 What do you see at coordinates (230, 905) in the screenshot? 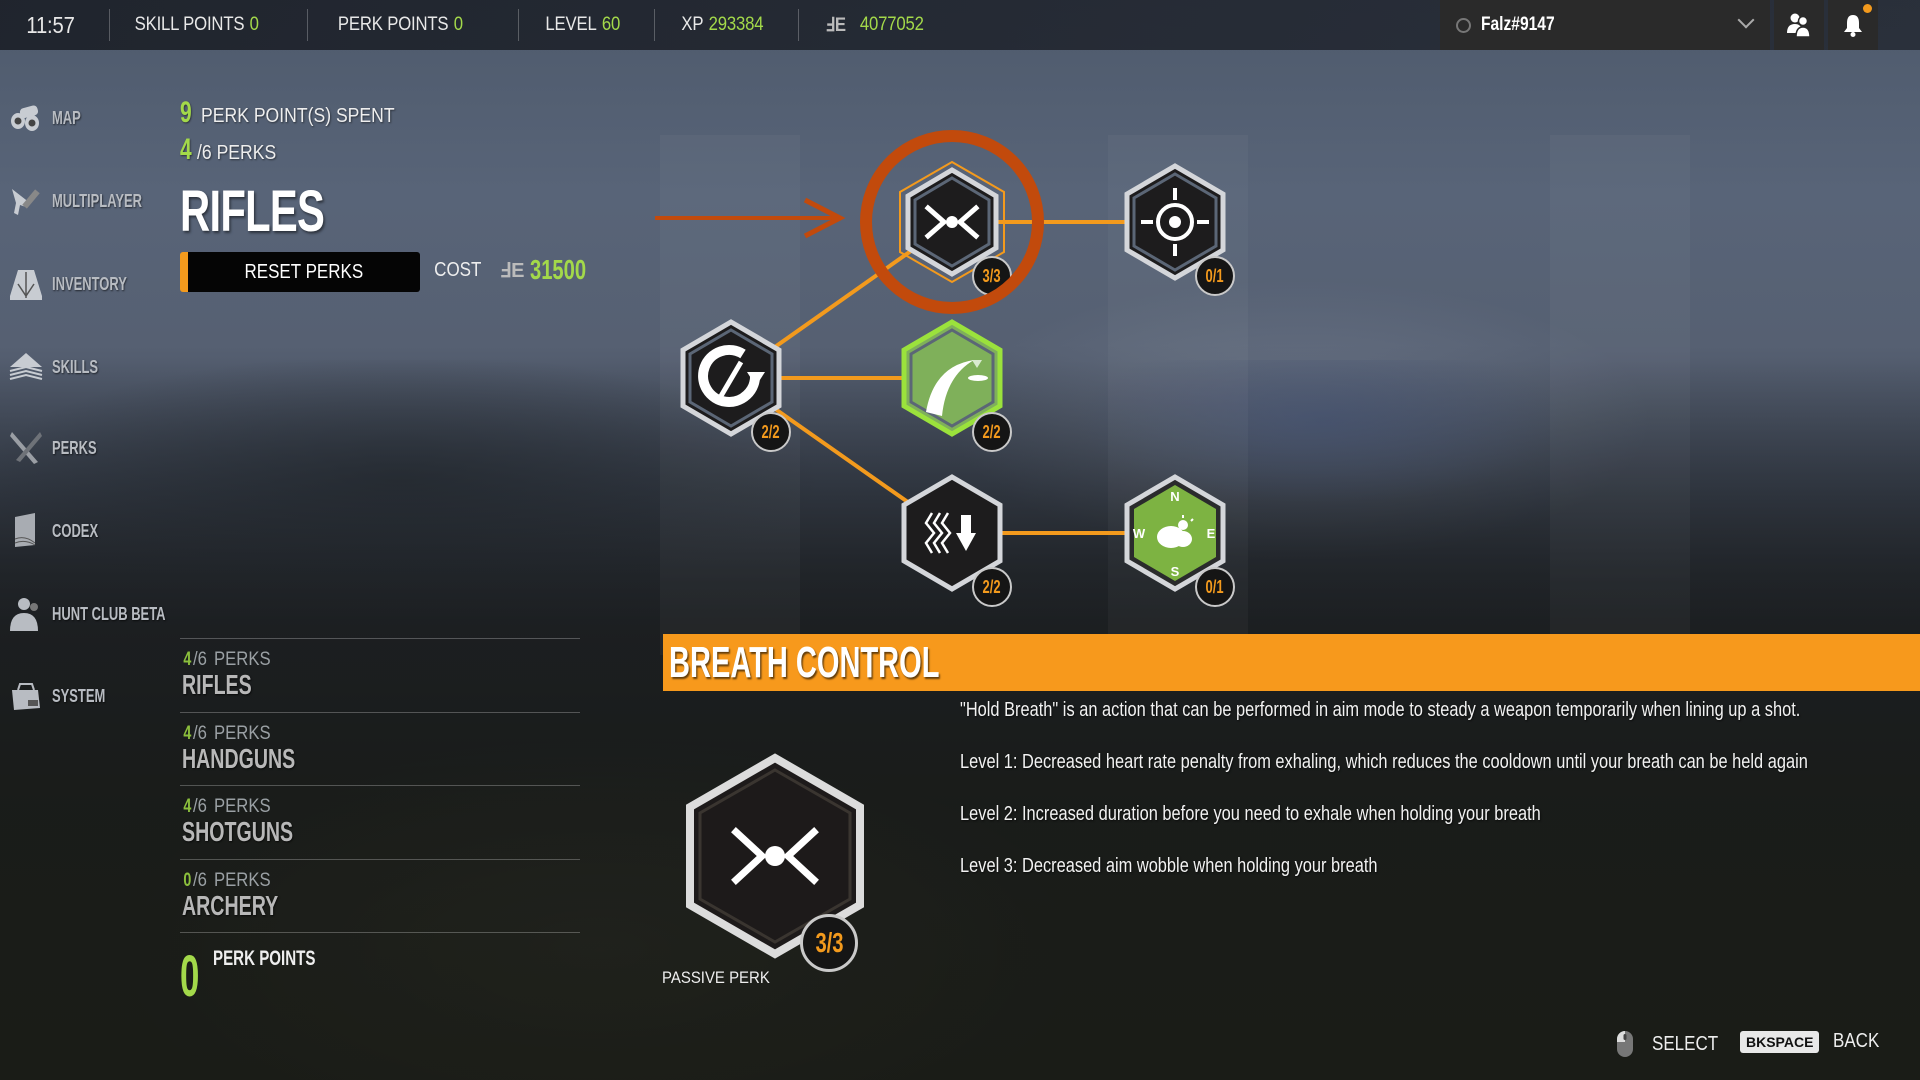
I see `category-name: ARCHERY` at bounding box center [230, 905].